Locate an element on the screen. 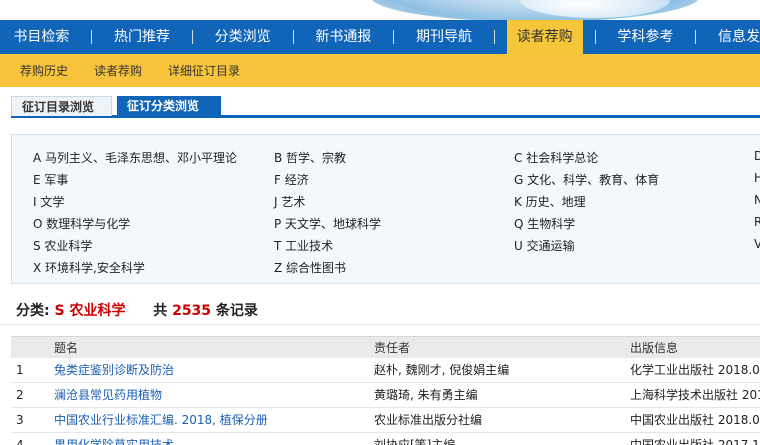 This screenshot has width=760, height=445. table-row: 4 果用化学除草实用技术 刘协应[等]主编 中国农业出版社 2017.12 is located at coordinates (385, 439).